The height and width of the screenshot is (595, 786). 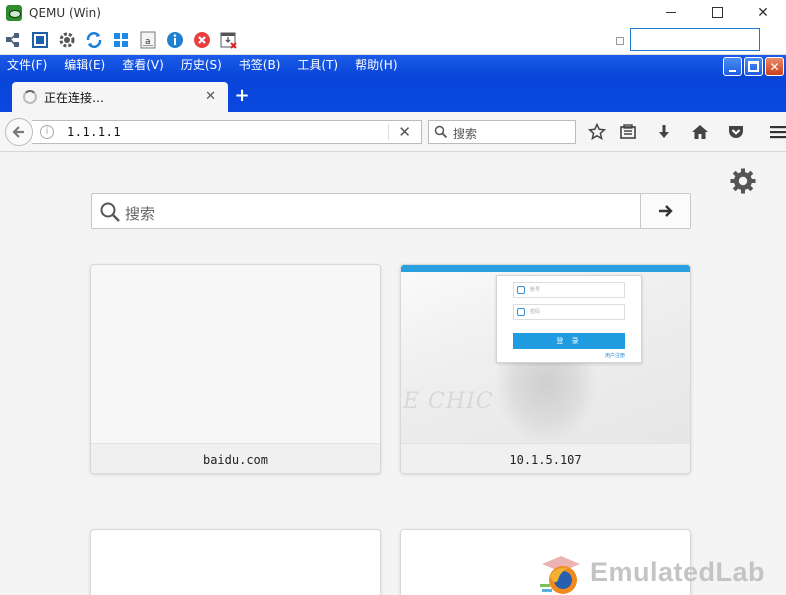 I want to click on navigation-toolbar: i 1.1.1.1 ✕ 搜索, so click(x=393, y=132).